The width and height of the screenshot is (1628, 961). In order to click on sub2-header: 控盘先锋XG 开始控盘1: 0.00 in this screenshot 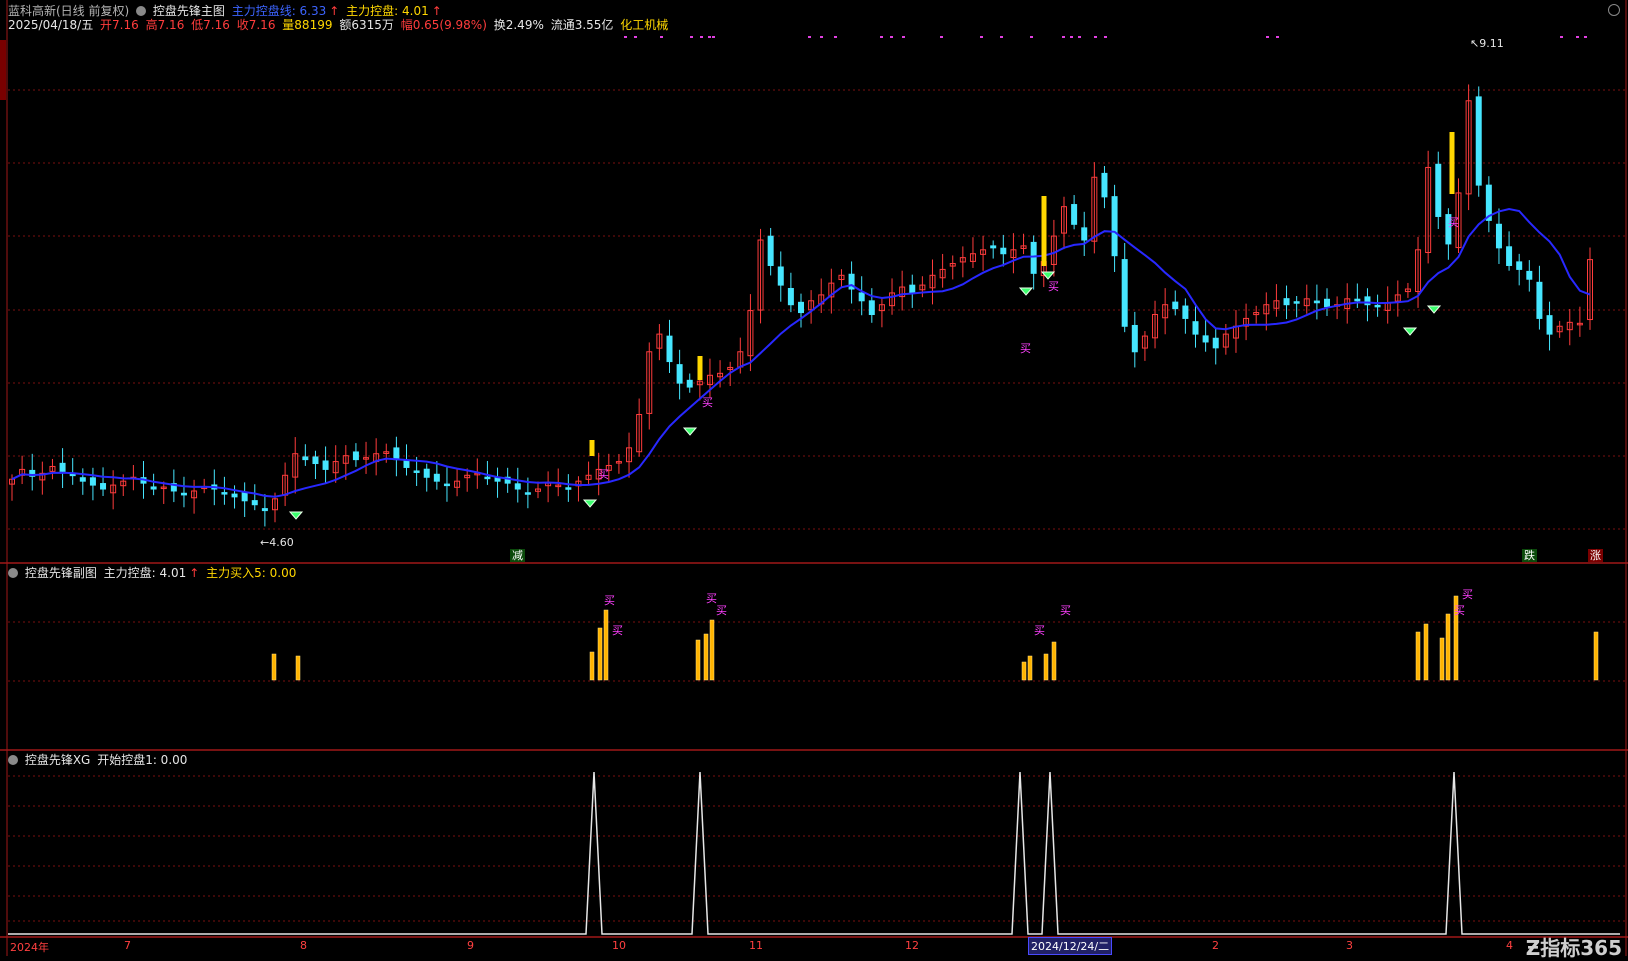, I will do `click(99, 760)`.